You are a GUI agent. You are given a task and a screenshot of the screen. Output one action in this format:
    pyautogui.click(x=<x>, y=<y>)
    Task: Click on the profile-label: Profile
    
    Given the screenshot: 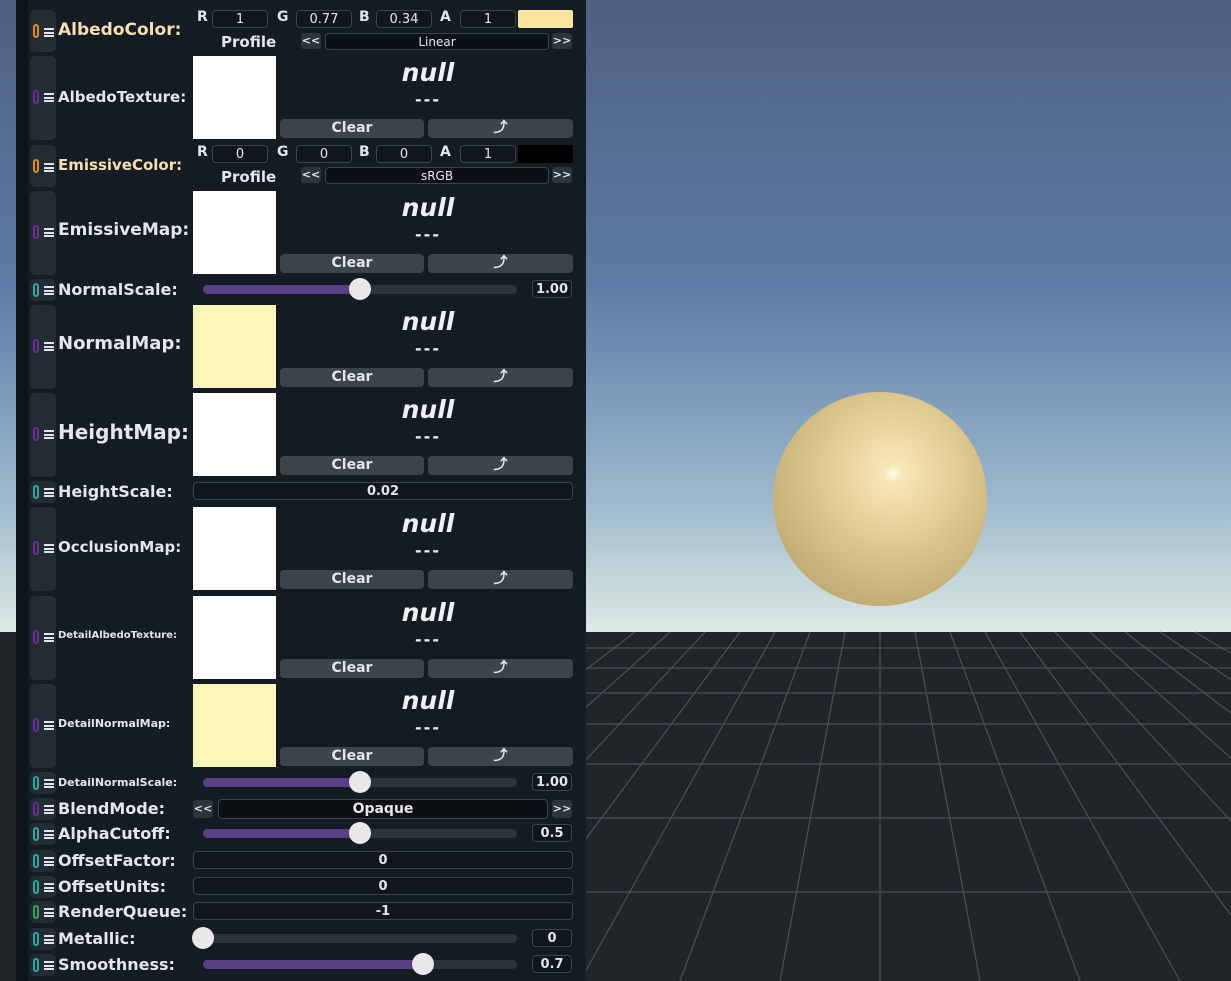 What is the action you would take?
    pyautogui.click(x=249, y=177)
    